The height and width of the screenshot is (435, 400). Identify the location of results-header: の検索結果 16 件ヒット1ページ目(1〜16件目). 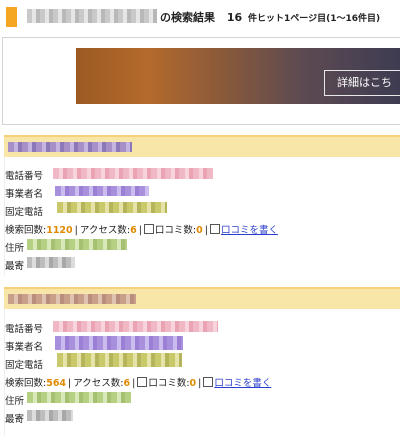
(200, 17).